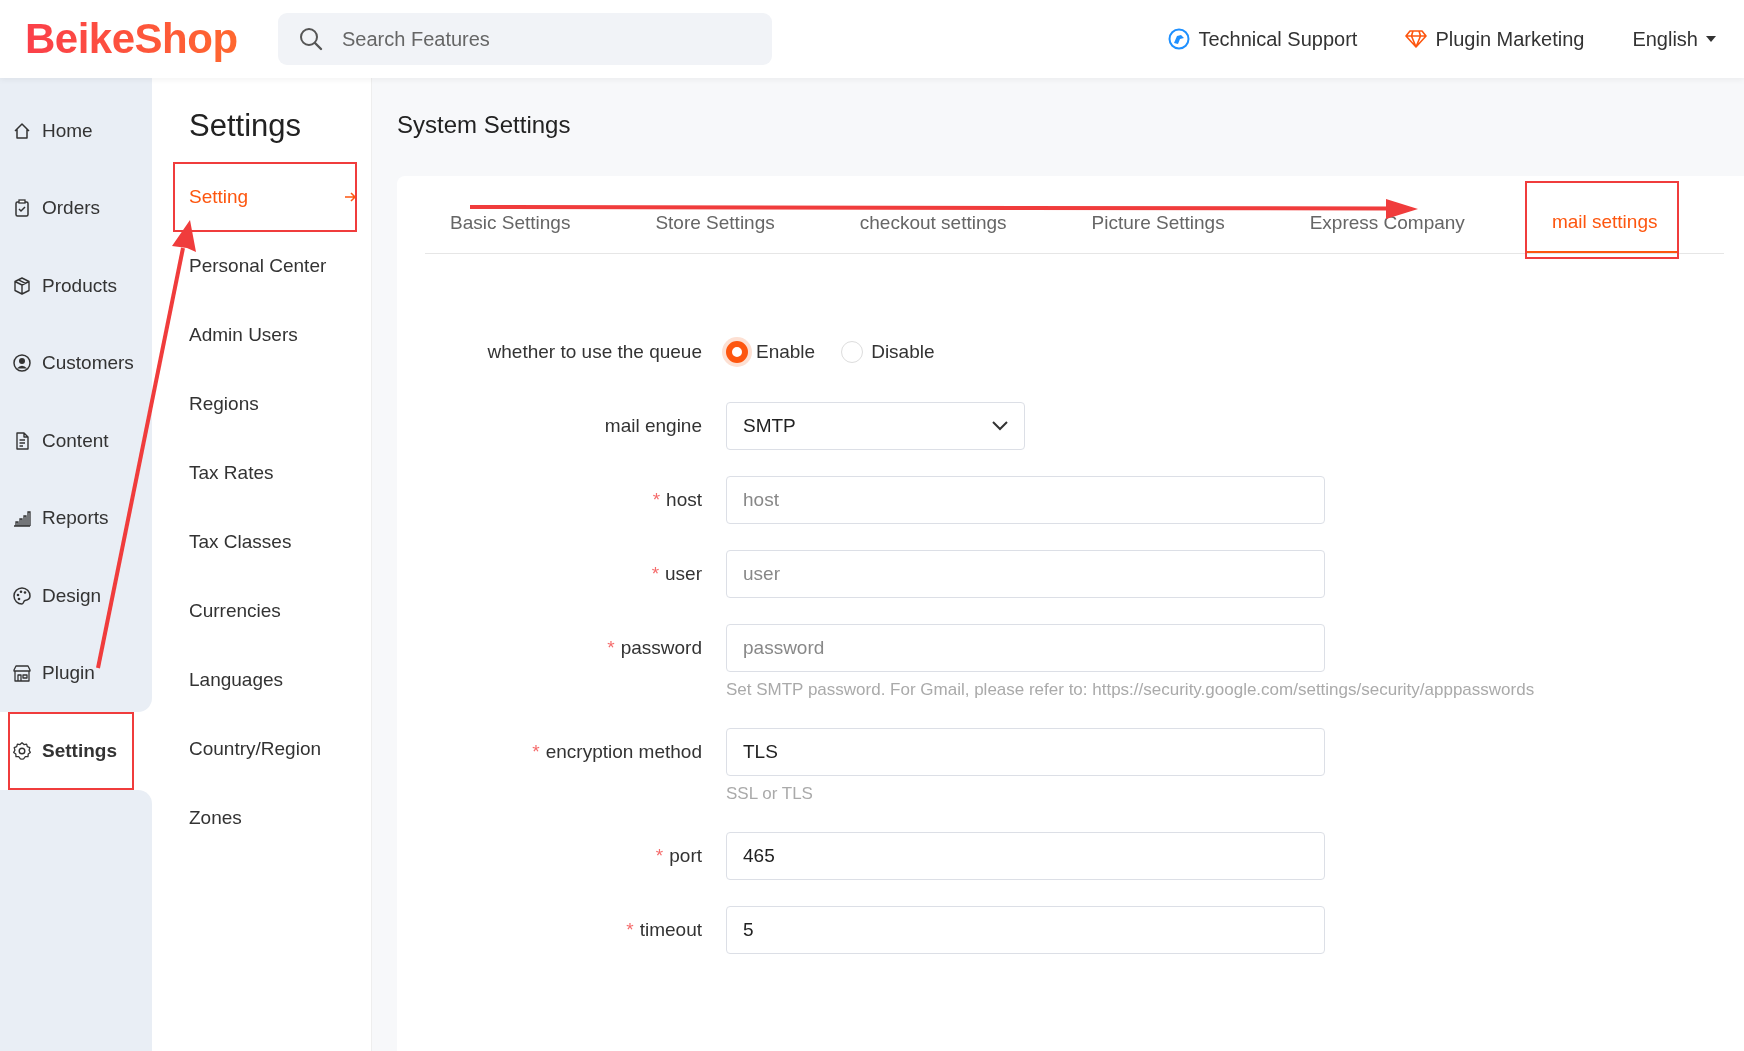  What do you see at coordinates (685, 856) in the screenshot?
I see `field-label: port` at bounding box center [685, 856].